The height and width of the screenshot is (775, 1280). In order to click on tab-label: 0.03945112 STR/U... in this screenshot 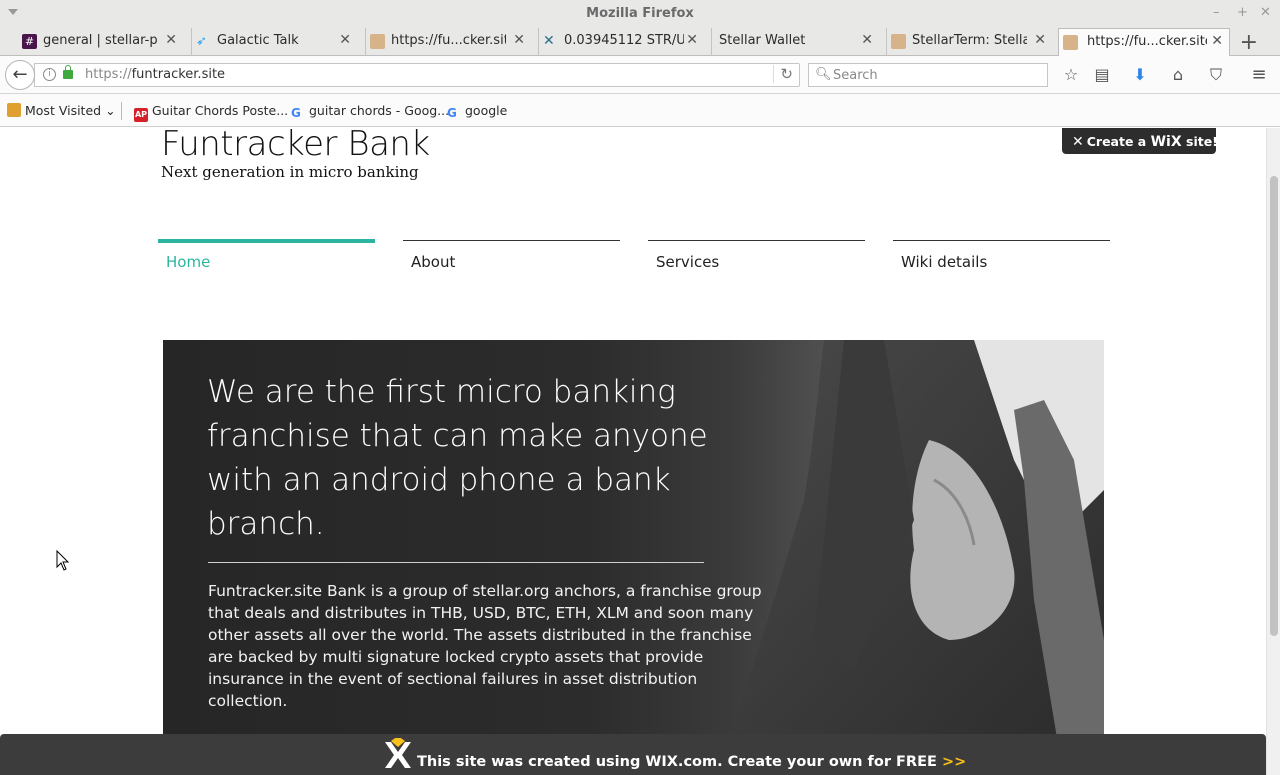, I will do `click(624, 40)`.